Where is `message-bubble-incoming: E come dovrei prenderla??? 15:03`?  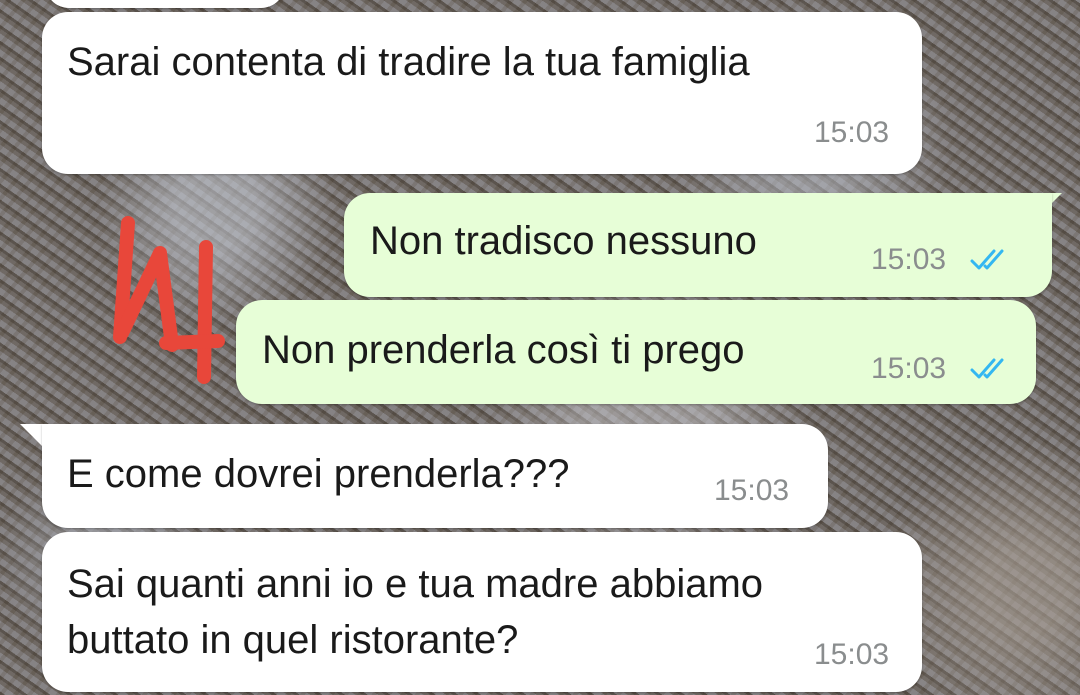 message-bubble-incoming: E come dovrei prenderla??? 15:03 is located at coordinates (435, 476).